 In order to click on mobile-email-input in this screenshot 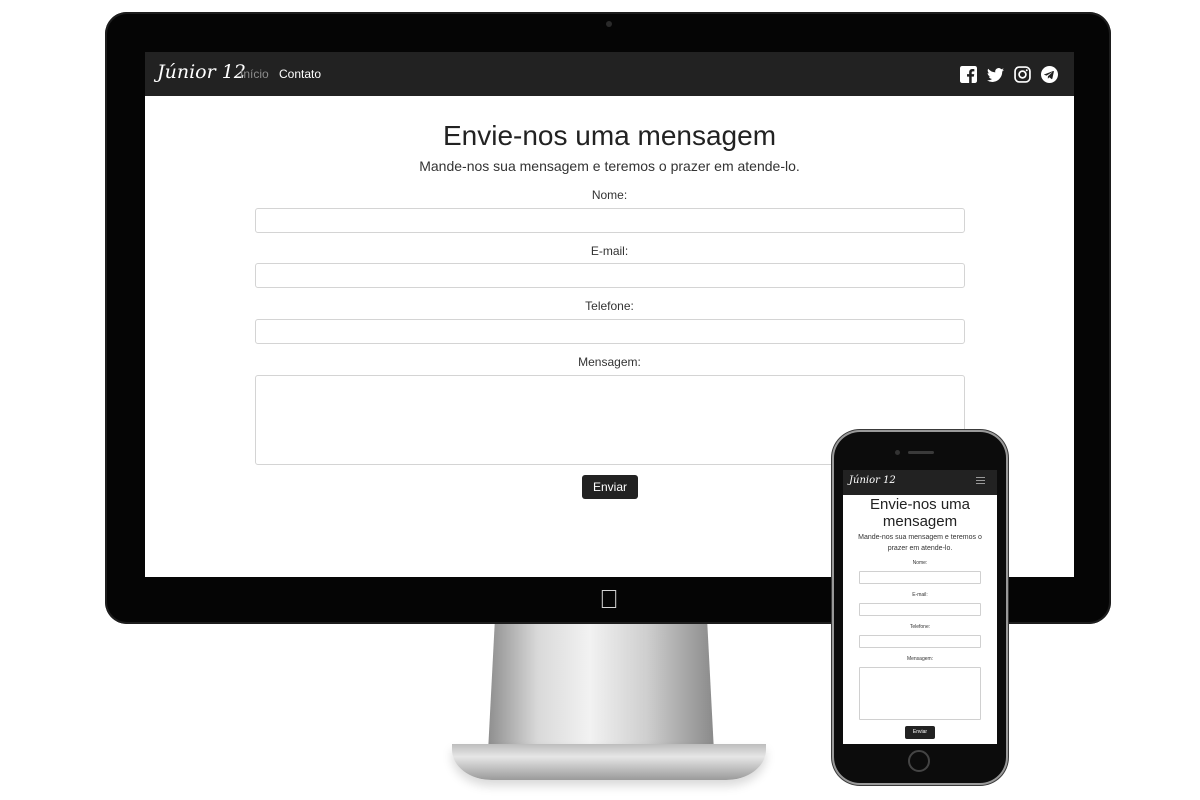, I will do `click(920, 609)`.